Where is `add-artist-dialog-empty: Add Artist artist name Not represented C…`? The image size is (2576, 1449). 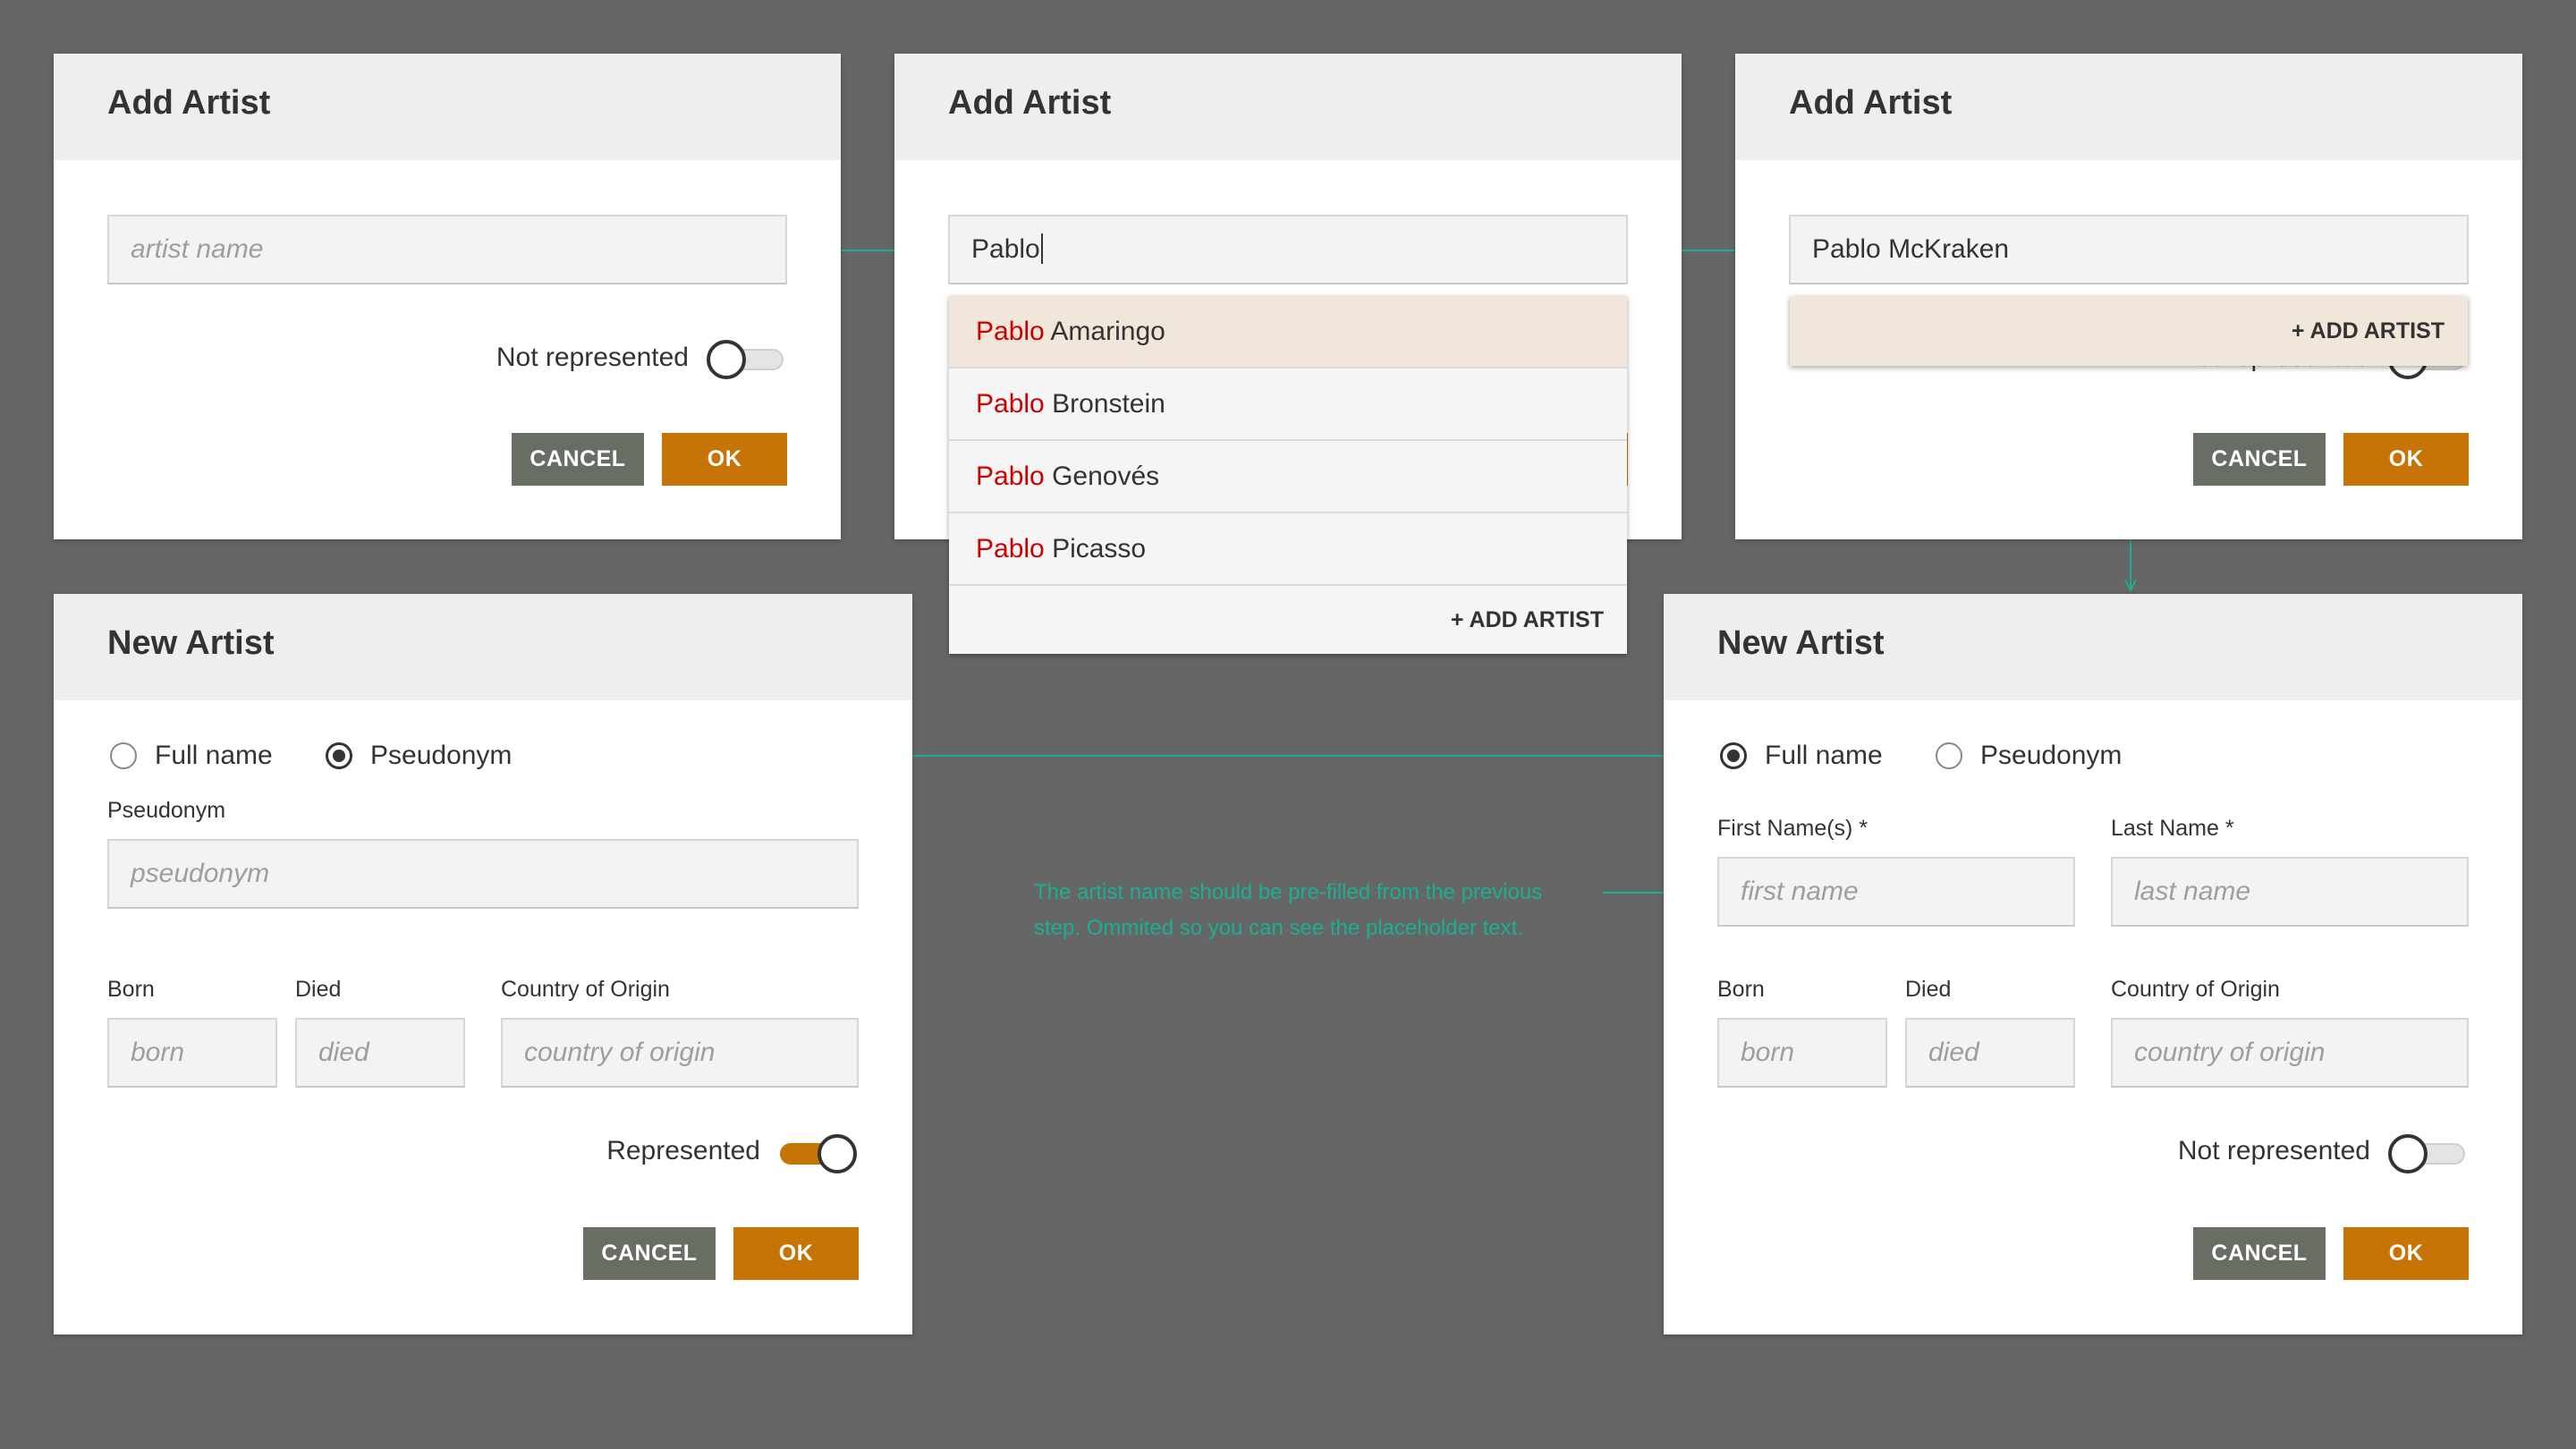 add-artist-dialog-empty: Add Artist artist name Not represented C… is located at coordinates (447, 296).